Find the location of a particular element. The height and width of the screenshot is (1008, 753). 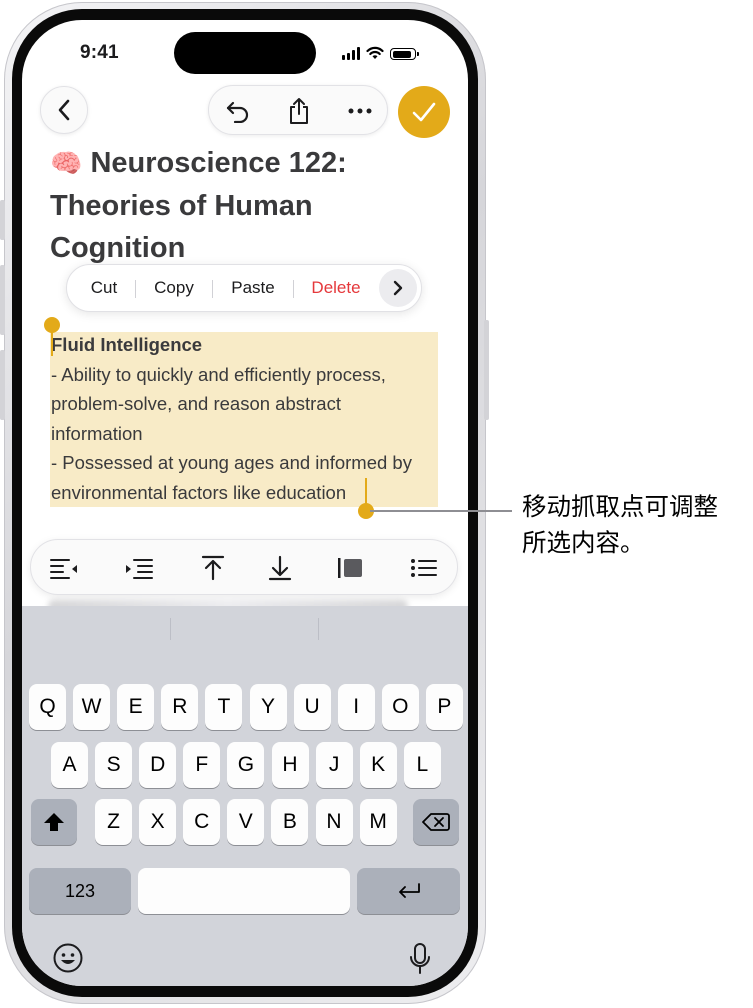

key-n: N is located at coordinates (334, 822).